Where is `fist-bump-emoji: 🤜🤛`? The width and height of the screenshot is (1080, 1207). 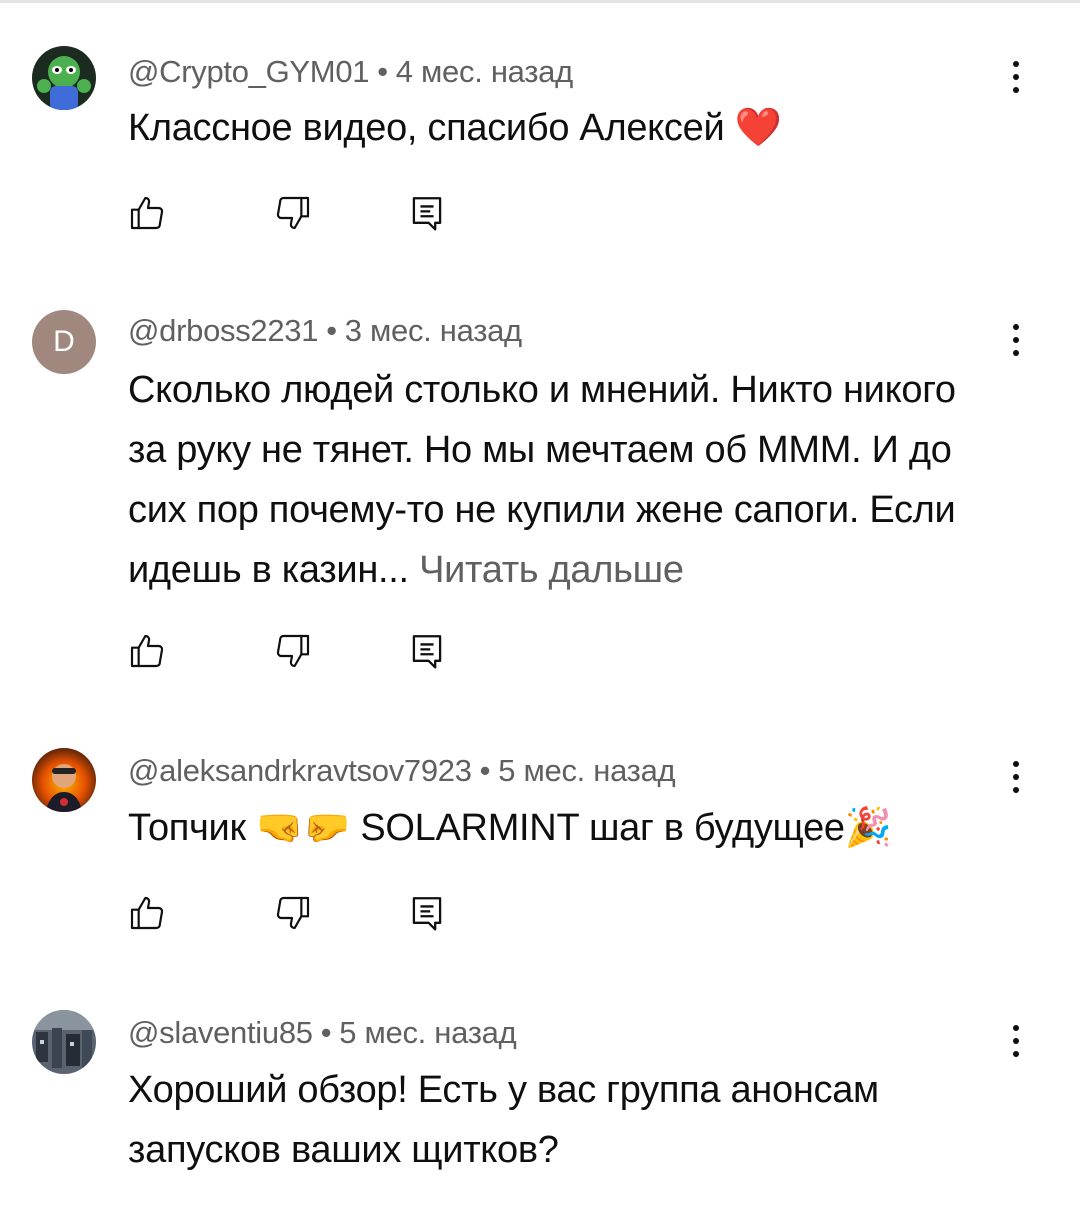 fist-bump-emoji: 🤜🤛 is located at coordinates (303, 828).